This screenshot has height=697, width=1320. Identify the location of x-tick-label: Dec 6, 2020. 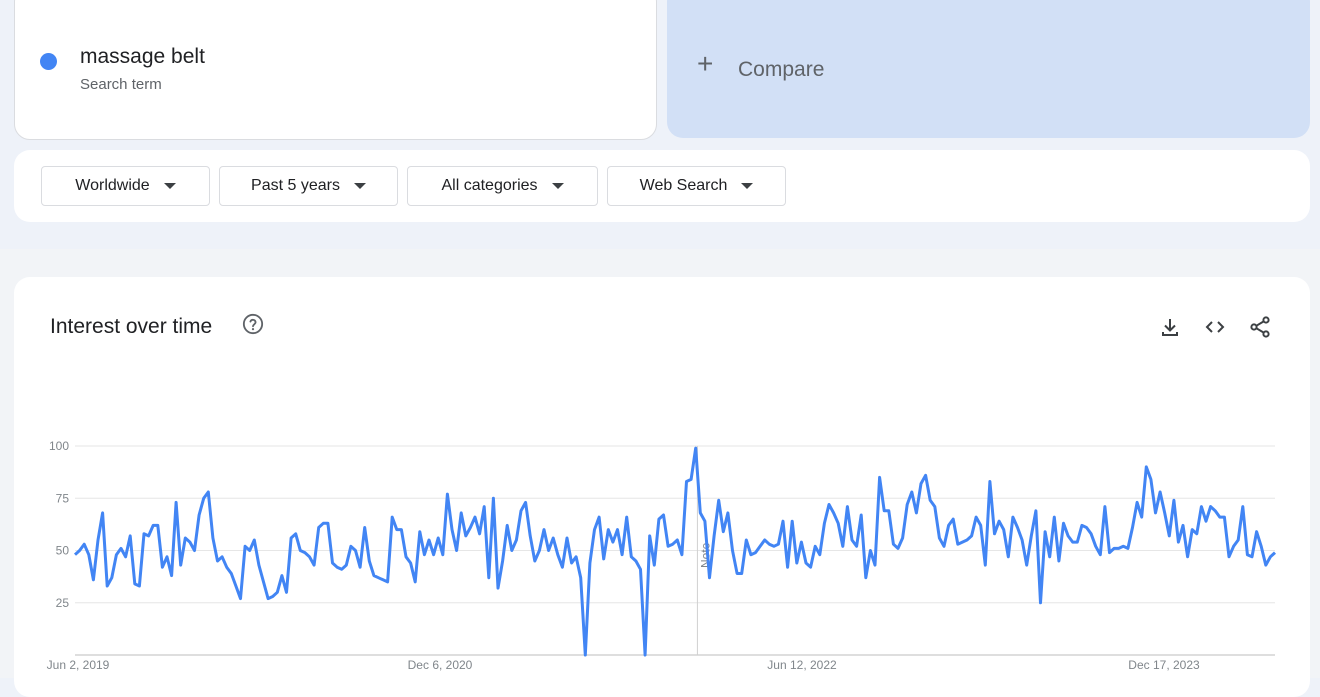
(440, 665).